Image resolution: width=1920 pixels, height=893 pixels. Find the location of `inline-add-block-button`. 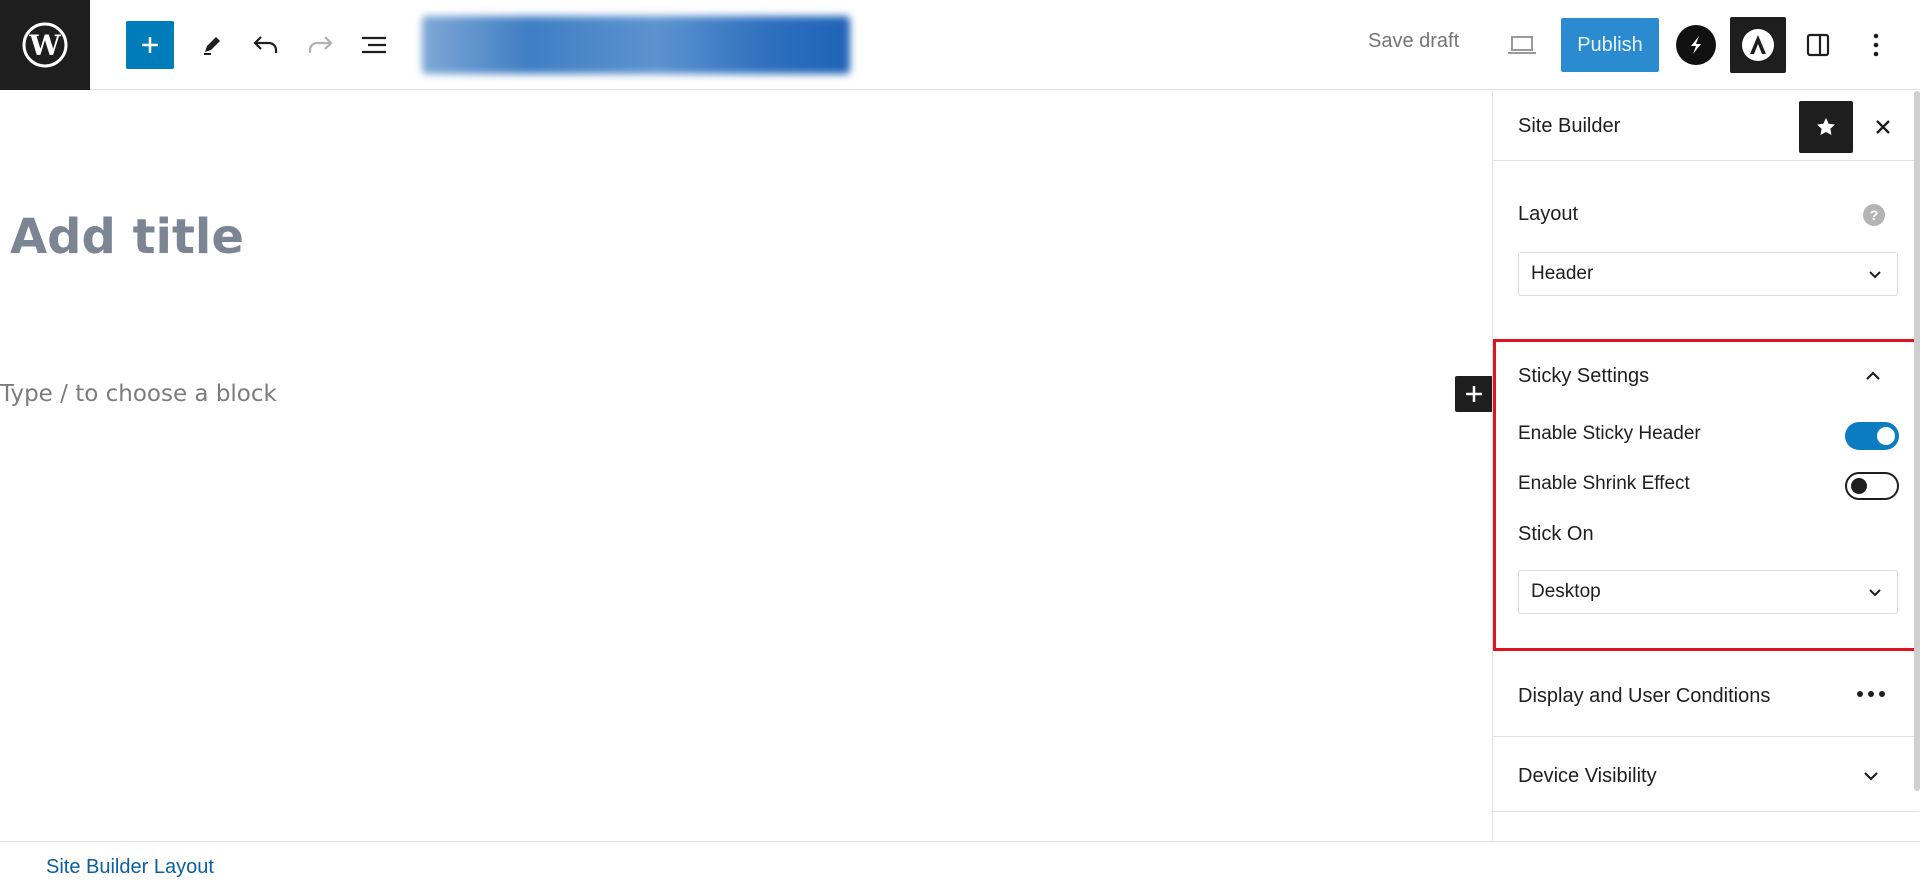

inline-add-block-button is located at coordinates (1474, 394).